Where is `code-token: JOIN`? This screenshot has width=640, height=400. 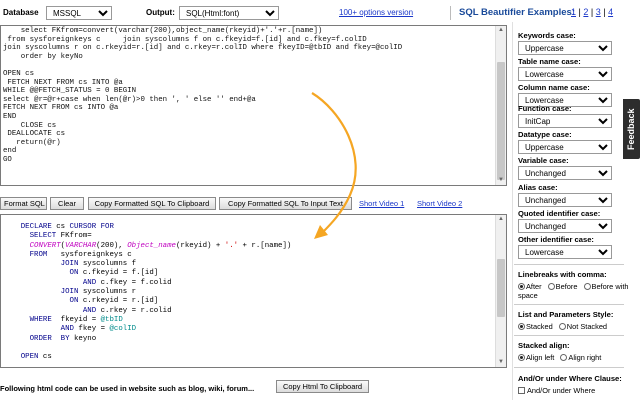
code-token: JOIN is located at coordinates (43, 264).